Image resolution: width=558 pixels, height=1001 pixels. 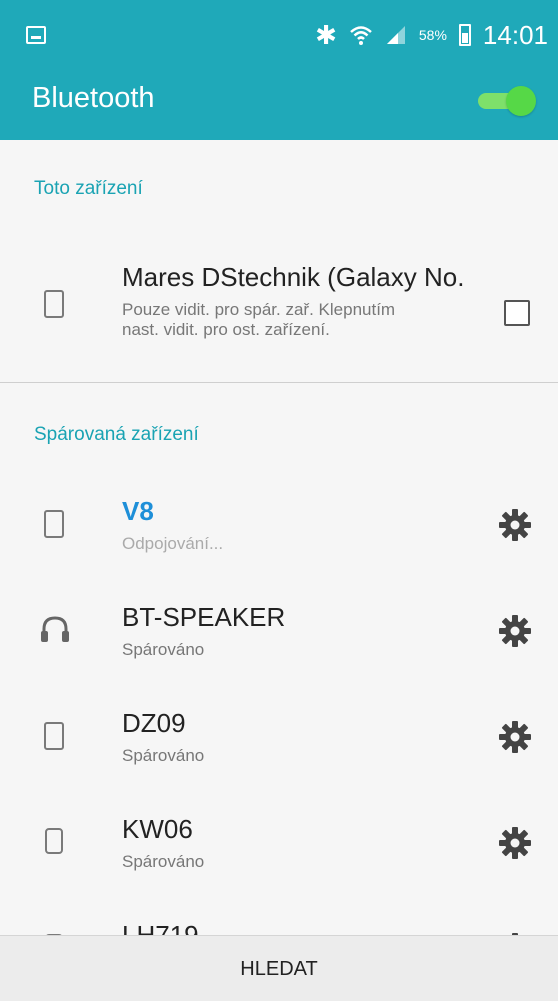 I want to click on status-icons: ✱ 58% 14:01, so click(x=431, y=35).